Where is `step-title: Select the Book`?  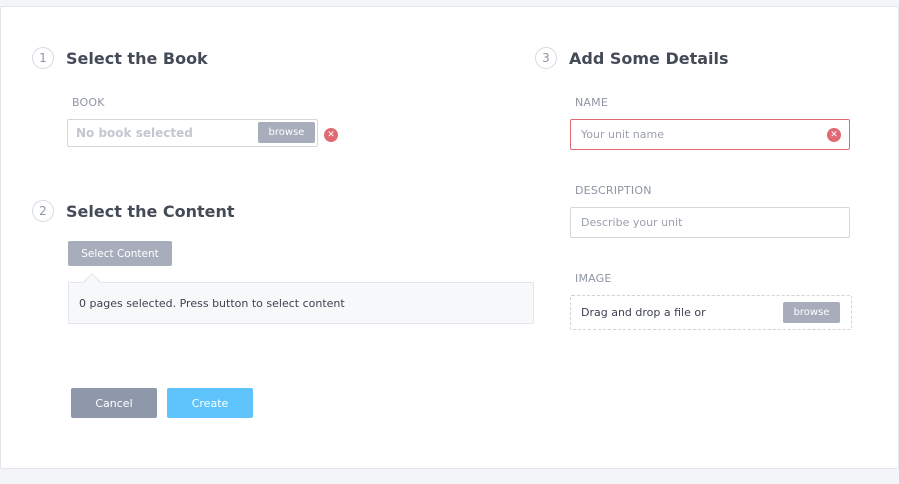
step-title: Select the Book is located at coordinates (137, 58).